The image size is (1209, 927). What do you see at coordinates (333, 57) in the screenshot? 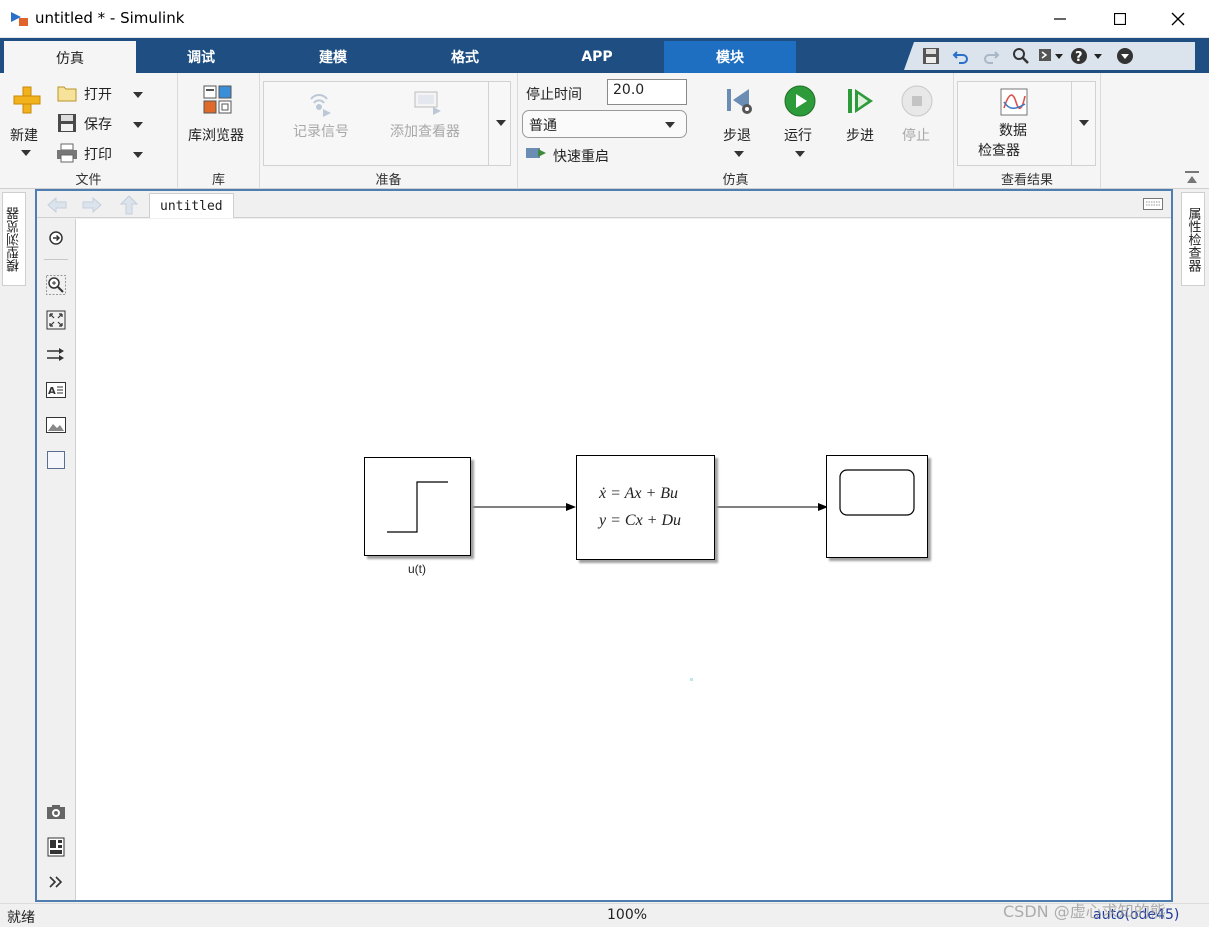
I see `tab-modeling: 建模` at bounding box center [333, 57].